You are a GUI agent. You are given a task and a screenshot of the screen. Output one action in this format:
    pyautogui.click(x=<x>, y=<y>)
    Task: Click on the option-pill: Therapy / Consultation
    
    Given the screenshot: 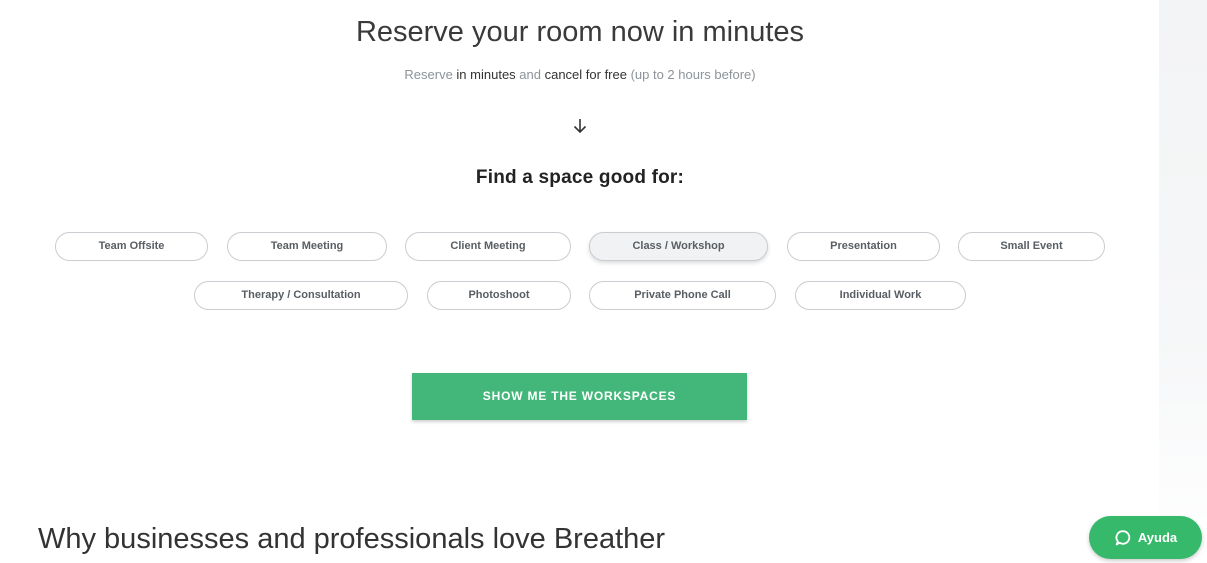 What is the action you would take?
    pyautogui.click(x=301, y=295)
    